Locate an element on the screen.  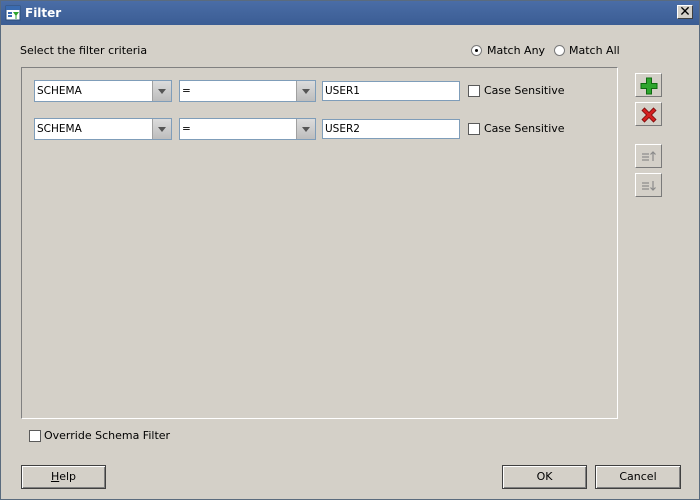
match-any-radio is located at coordinates (476, 50).